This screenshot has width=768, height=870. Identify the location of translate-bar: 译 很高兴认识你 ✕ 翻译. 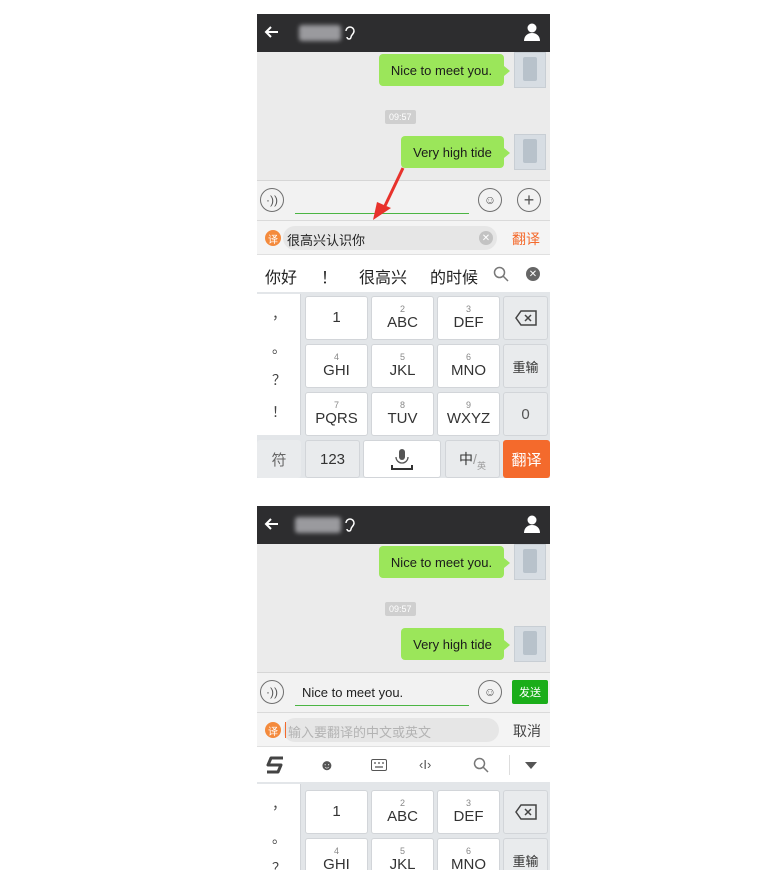
(403, 237).